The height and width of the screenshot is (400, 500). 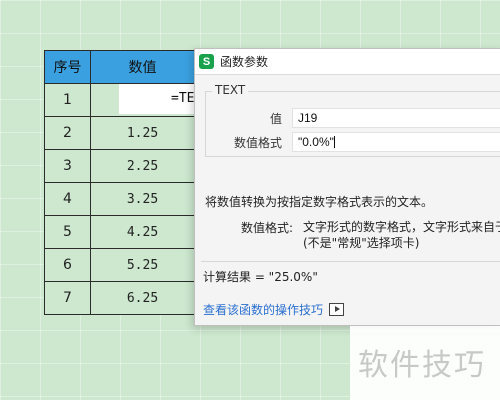 I want to click on param-help: 数值格式: 文字形式的数字格式，文字形式来自于 (不是"常规"选择项卡), so click(x=370, y=235).